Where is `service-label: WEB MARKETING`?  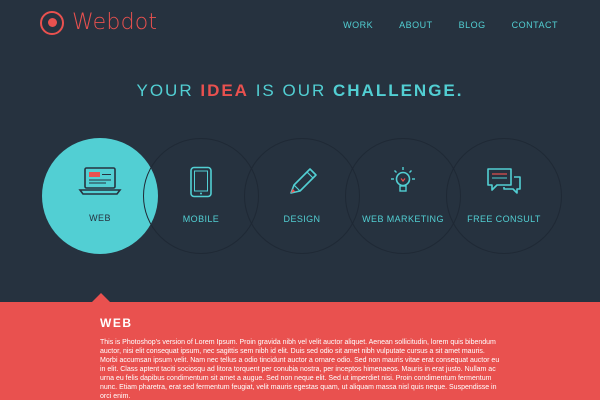
service-label: WEB MARKETING is located at coordinates (403, 219).